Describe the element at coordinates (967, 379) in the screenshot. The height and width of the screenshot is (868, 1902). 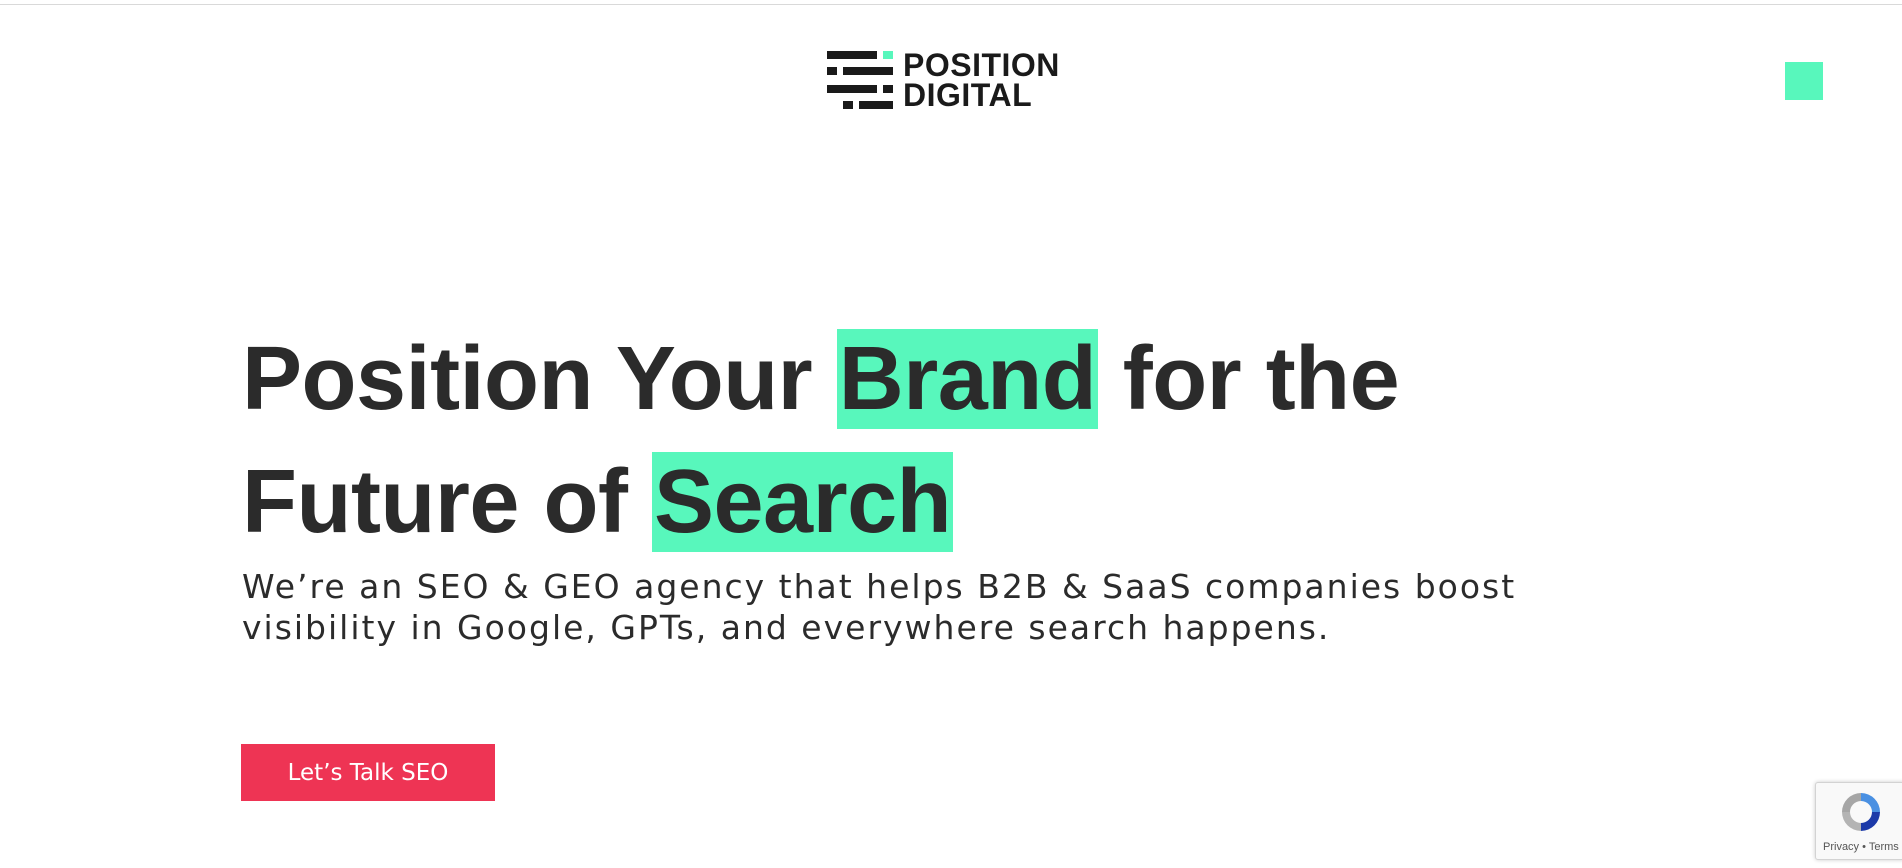
I see `headline-highlight-brand: Brand` at that location.